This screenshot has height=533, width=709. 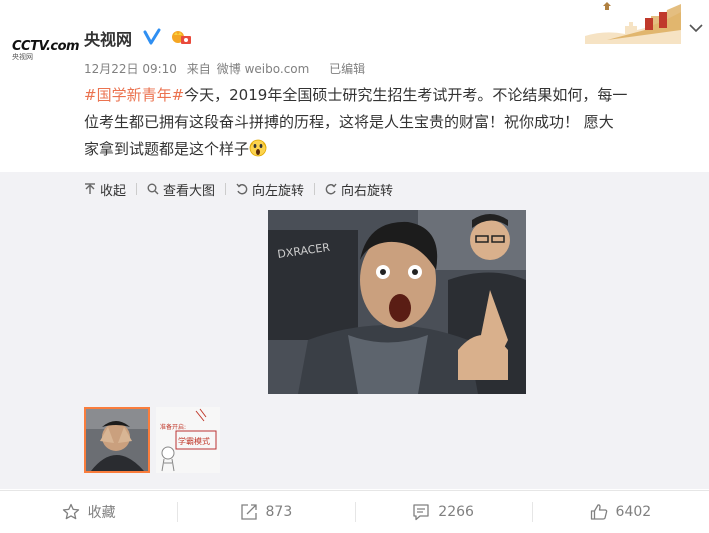 I want to click on post-meta: 12月22日 09:10 来自 微博 weibo.com 已编辑, so click(x=227, y=68).